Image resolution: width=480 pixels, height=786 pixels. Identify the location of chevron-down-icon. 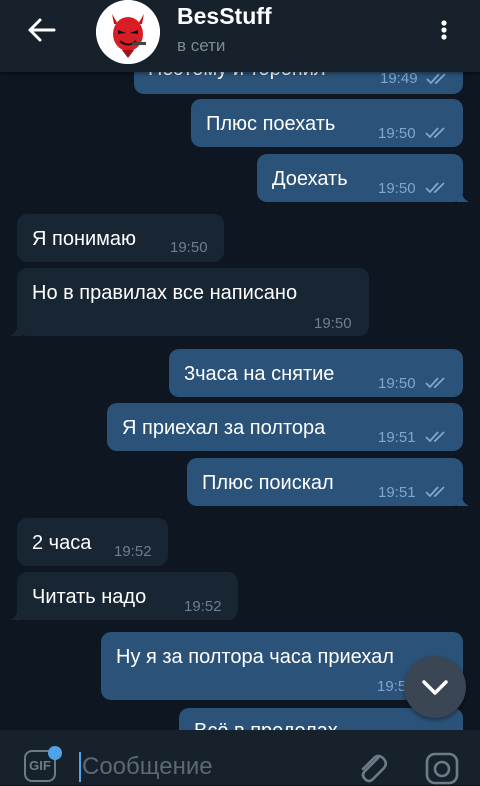
(435, 687).